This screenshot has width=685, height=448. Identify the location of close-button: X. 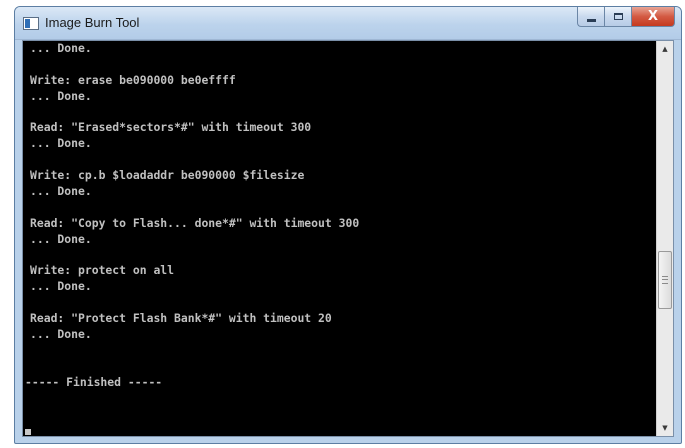
(653, 17).